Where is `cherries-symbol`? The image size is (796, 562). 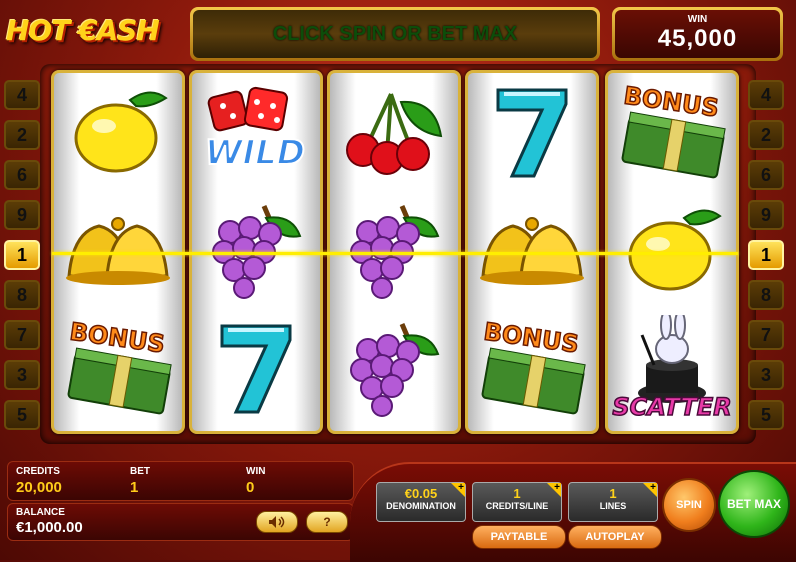 cherries-symbol is located at coordinates (394, 132).